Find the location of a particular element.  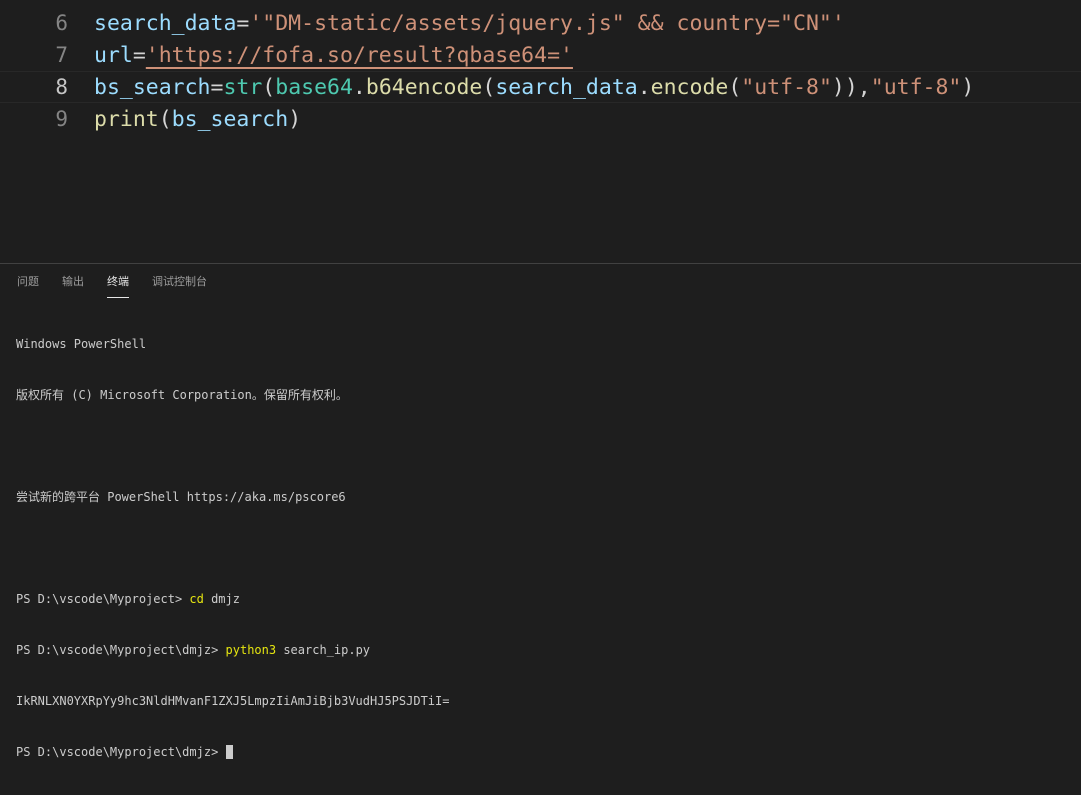

token-module: base64 is located at coordinates (314, 87).